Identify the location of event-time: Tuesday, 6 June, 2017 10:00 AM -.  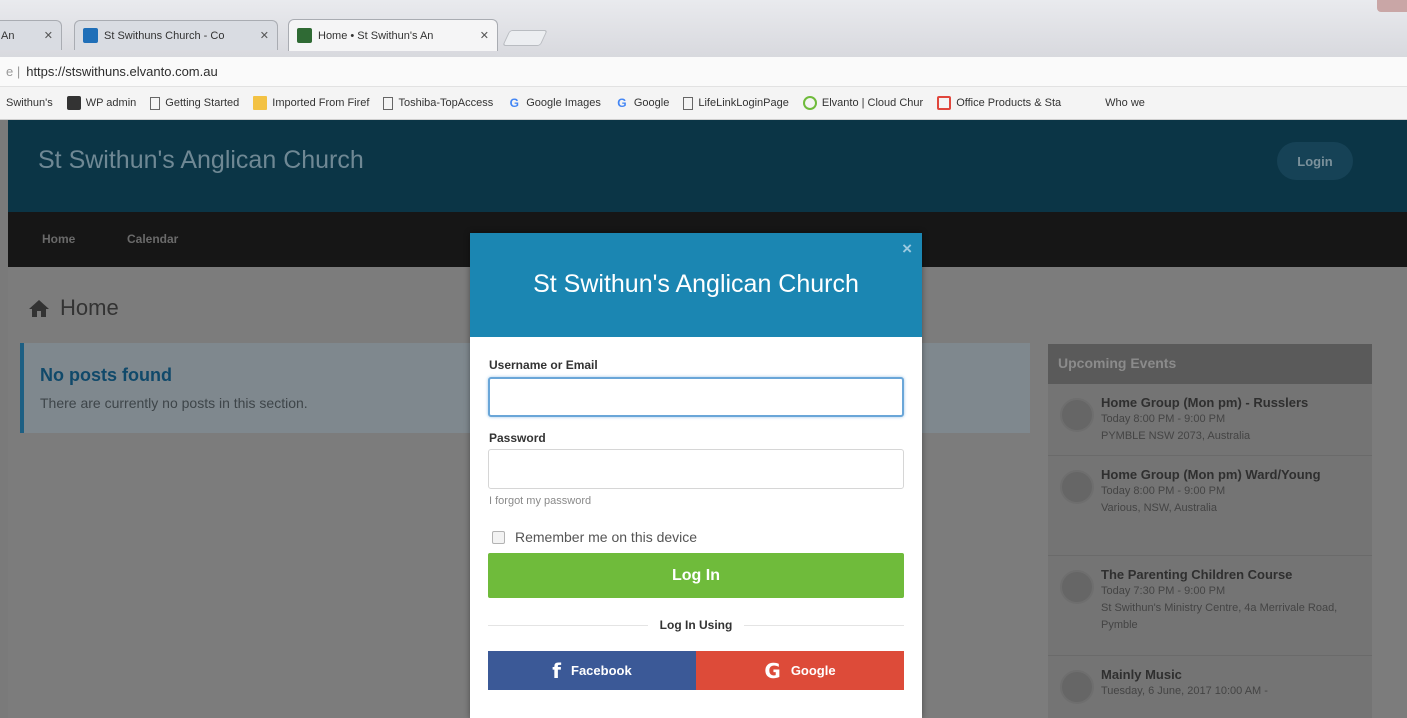
(1184, 691).